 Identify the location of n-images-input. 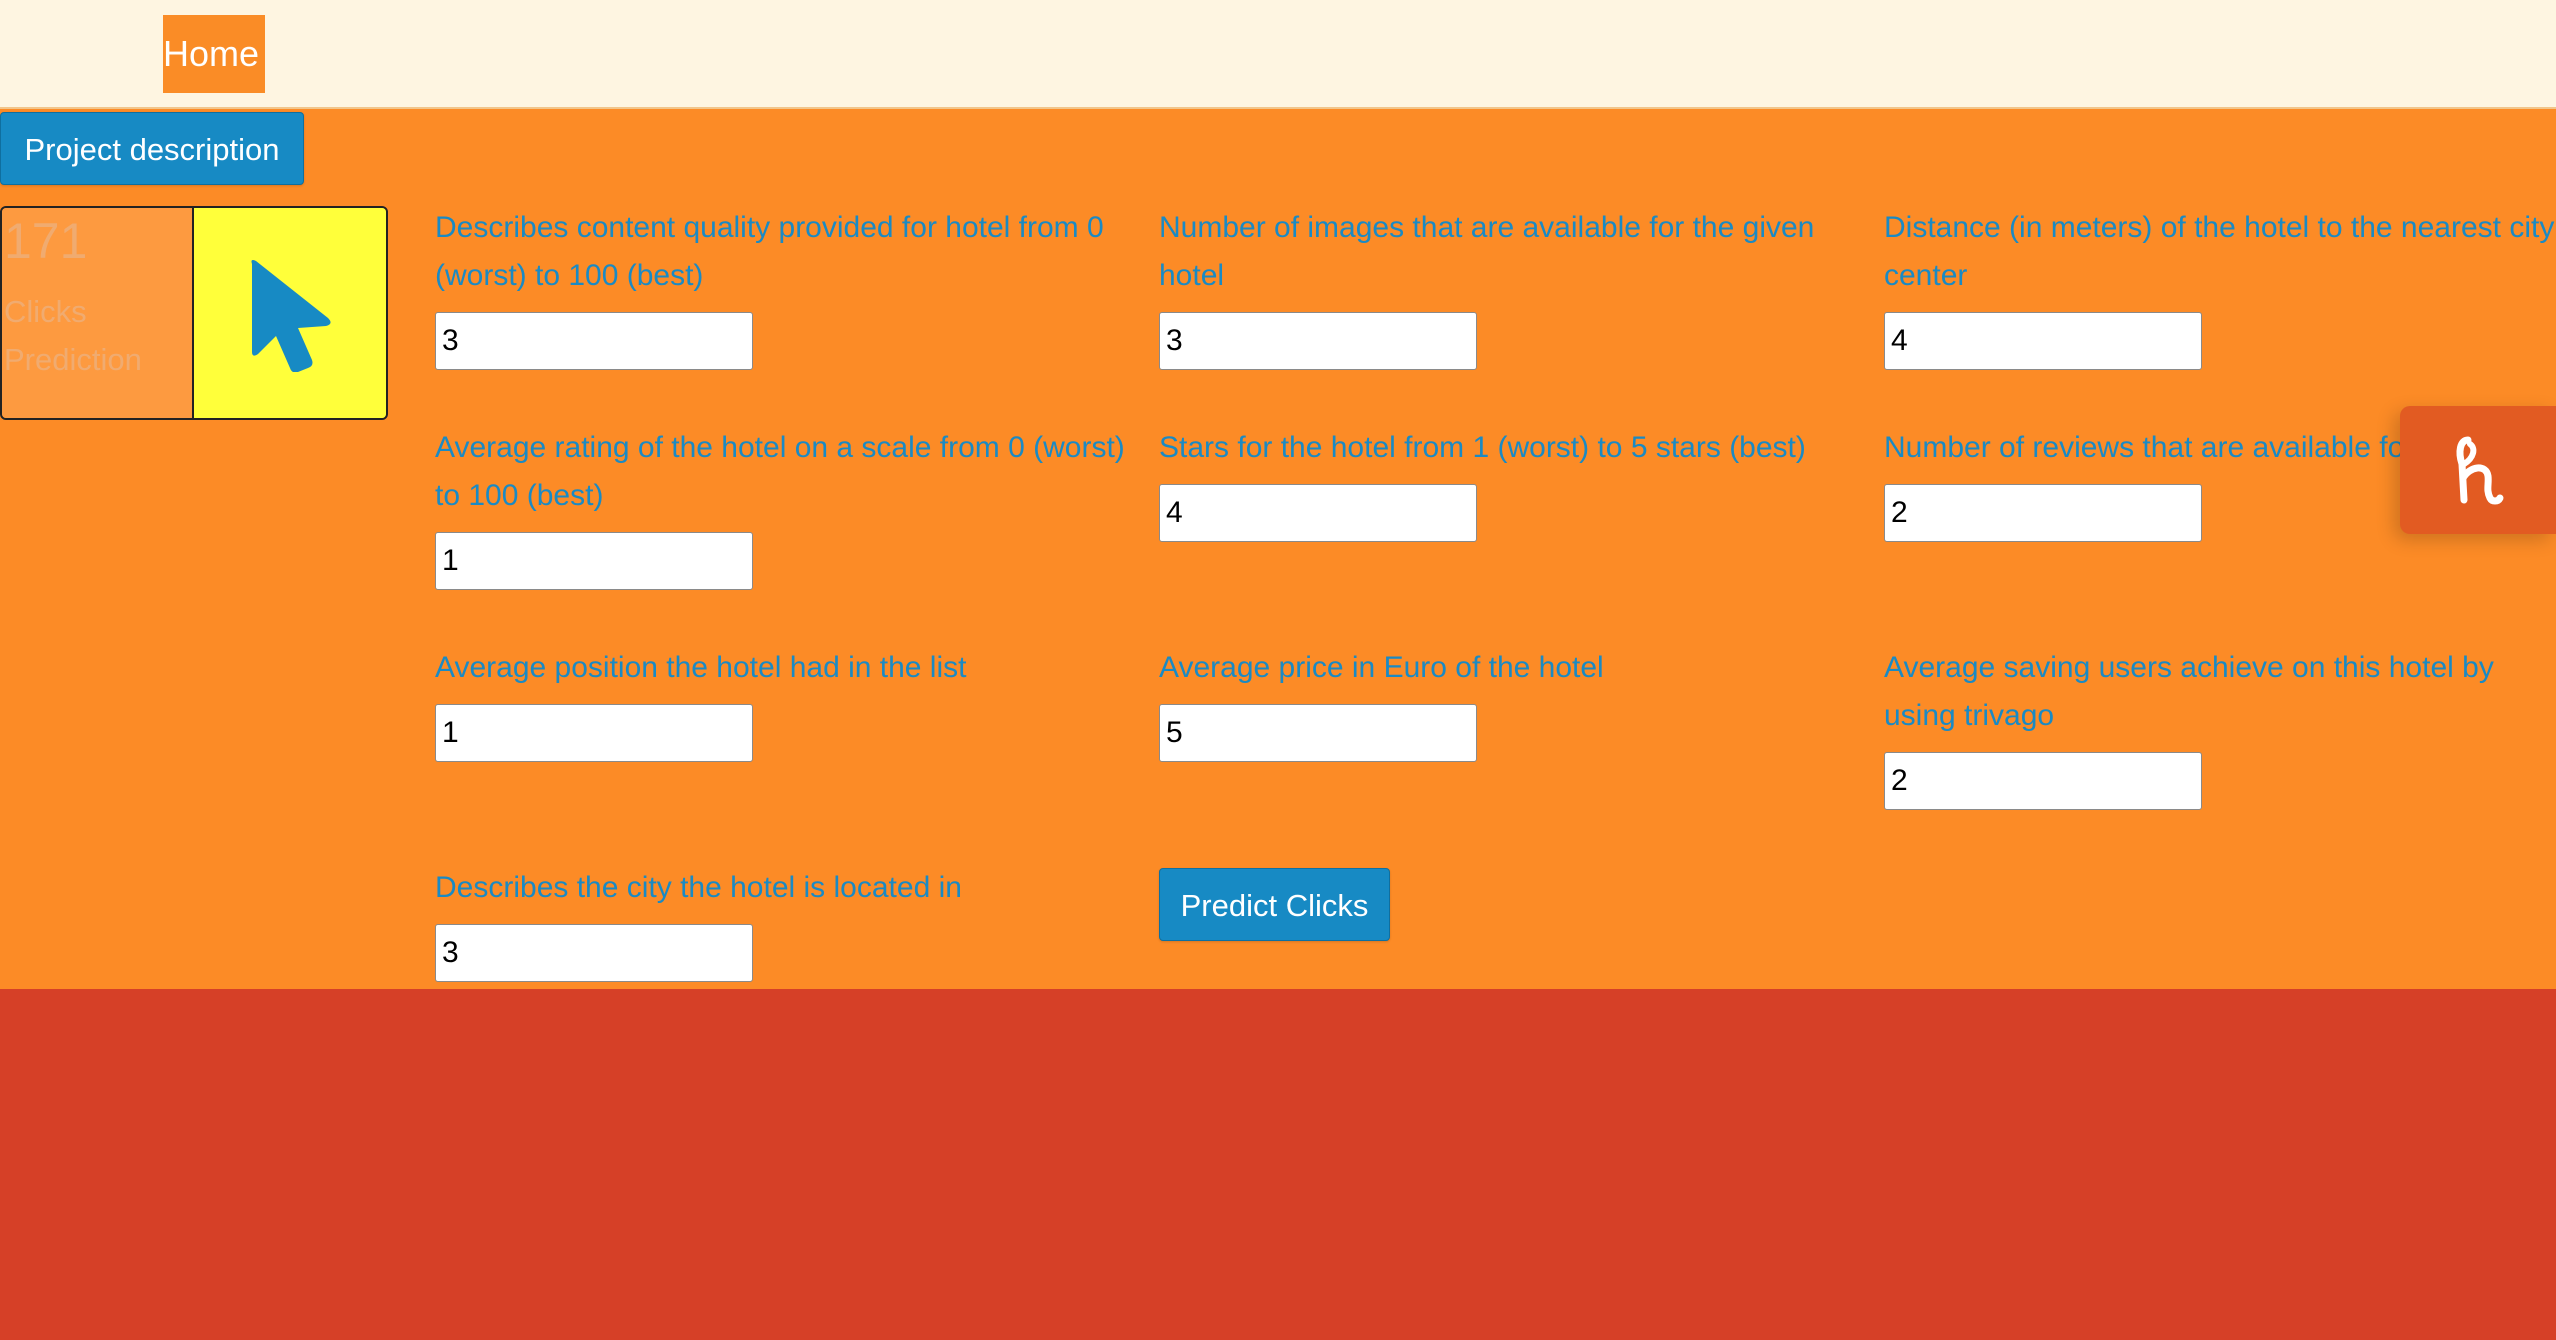
(1318, 341).